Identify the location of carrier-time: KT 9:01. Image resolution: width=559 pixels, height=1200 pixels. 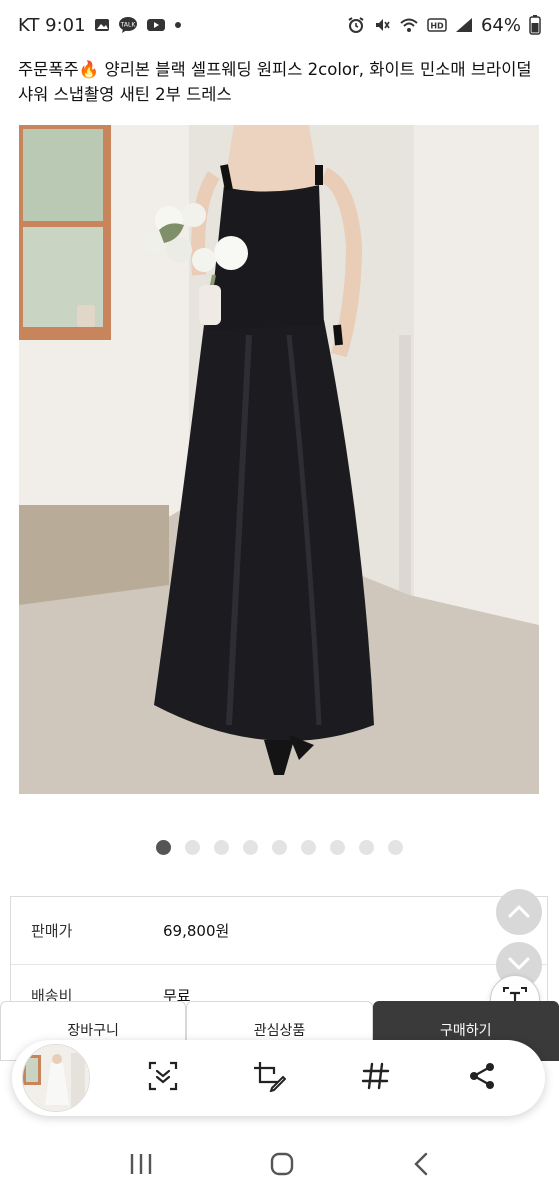
(52, 25).